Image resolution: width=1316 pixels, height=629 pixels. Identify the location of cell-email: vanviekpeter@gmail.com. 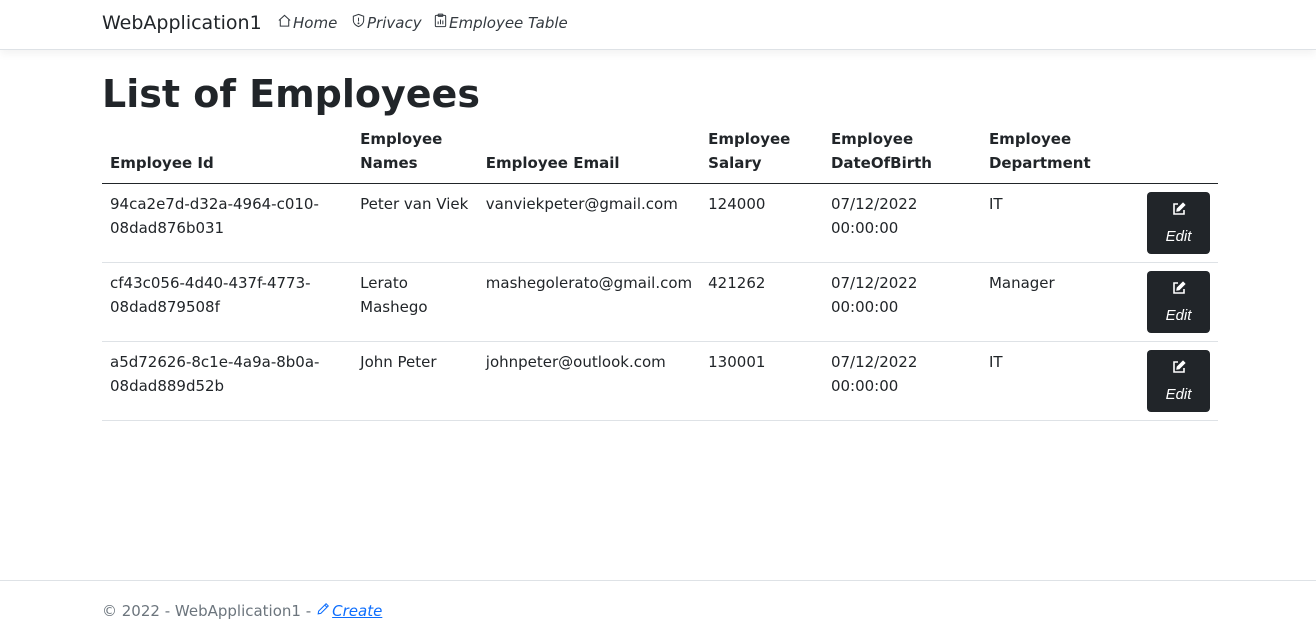
(589, 223).